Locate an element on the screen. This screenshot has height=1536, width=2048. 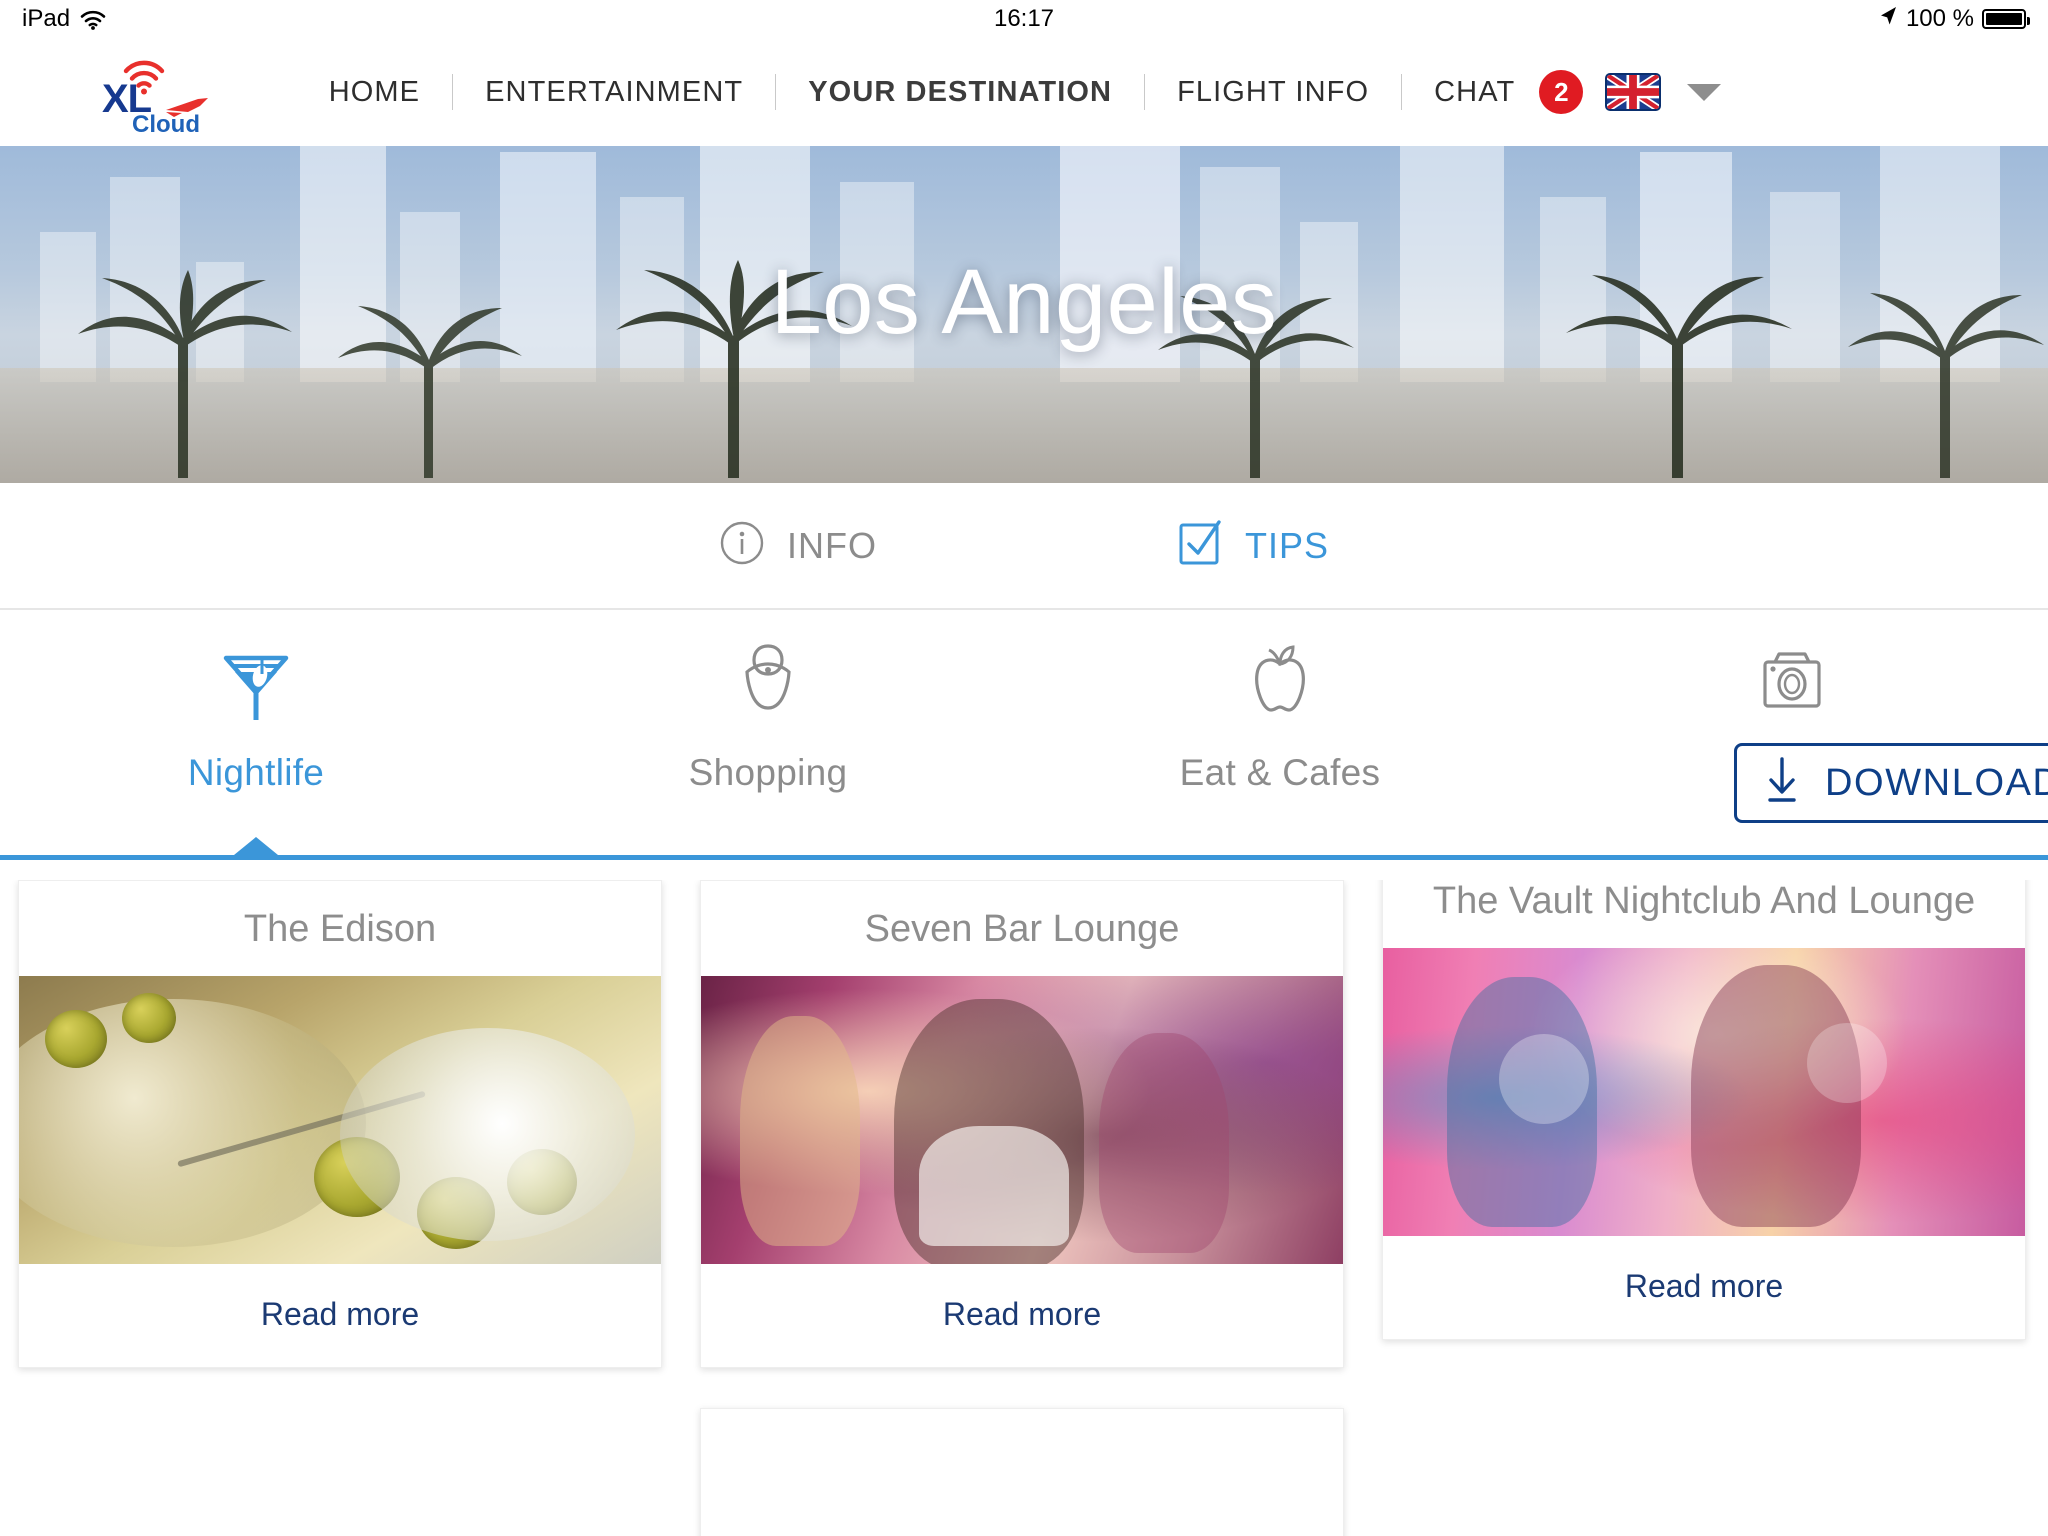
tip-card-partial is located at coordinates (1022, 1471).